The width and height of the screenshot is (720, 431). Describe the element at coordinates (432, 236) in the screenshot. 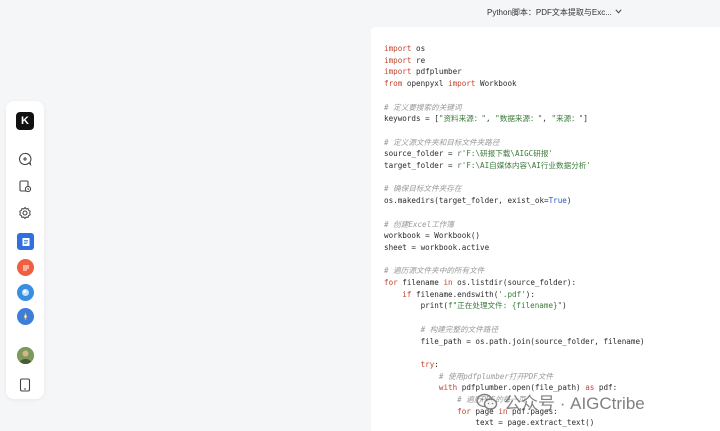

I see `code-line: workbook = Workbook()` at that location.